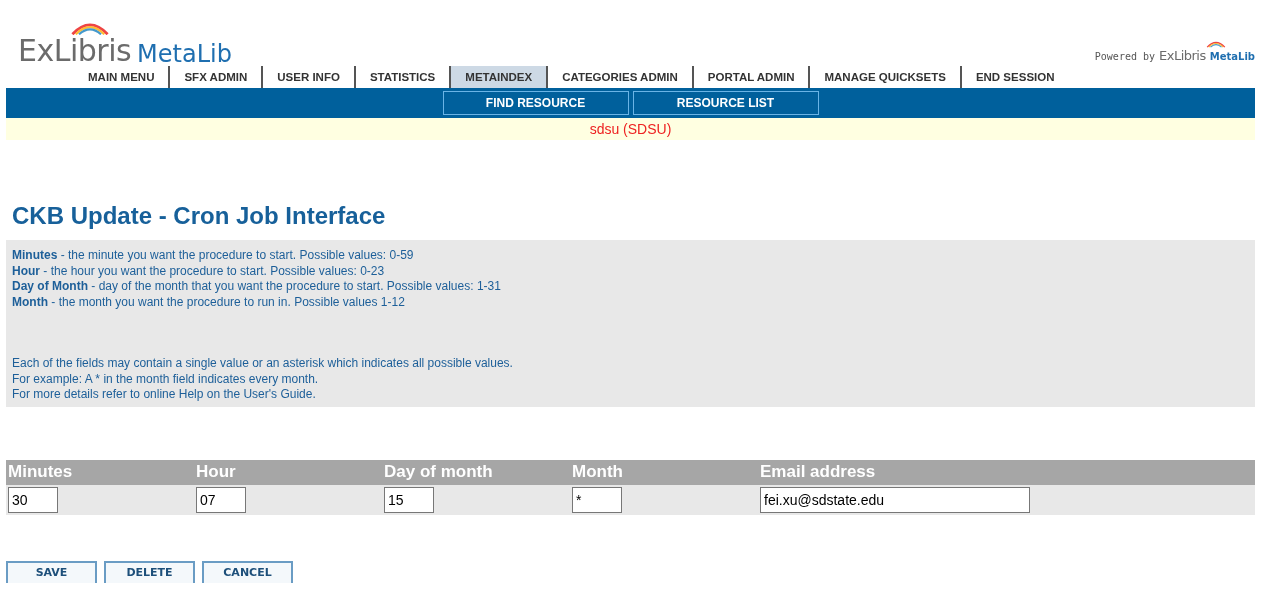 The width and height of the screenshot is (1261, 607). I want to click on help-definition: Day of Month - day of the month that you want the procedure to start. Possible values: 1-31, so click(257, 287).